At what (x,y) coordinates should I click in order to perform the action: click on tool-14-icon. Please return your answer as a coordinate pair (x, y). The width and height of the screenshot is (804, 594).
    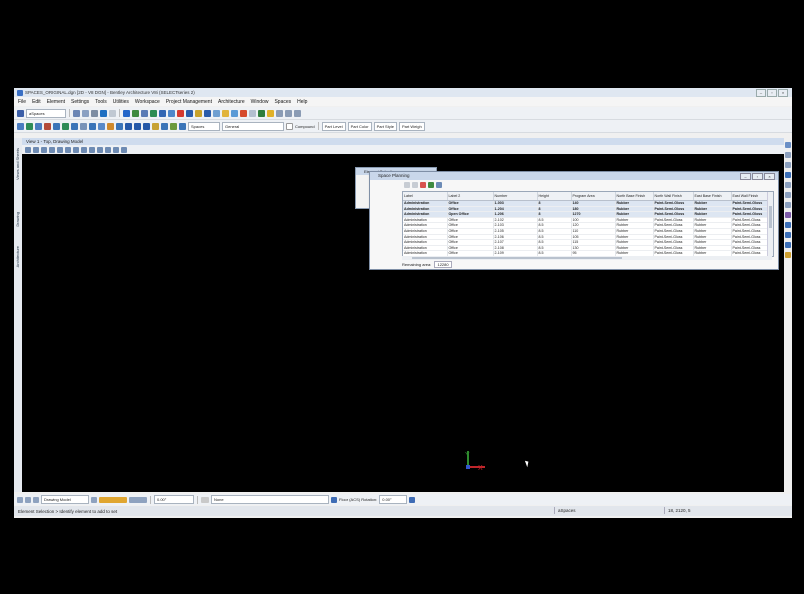
    Looking at the image, I should click on (137, 126).